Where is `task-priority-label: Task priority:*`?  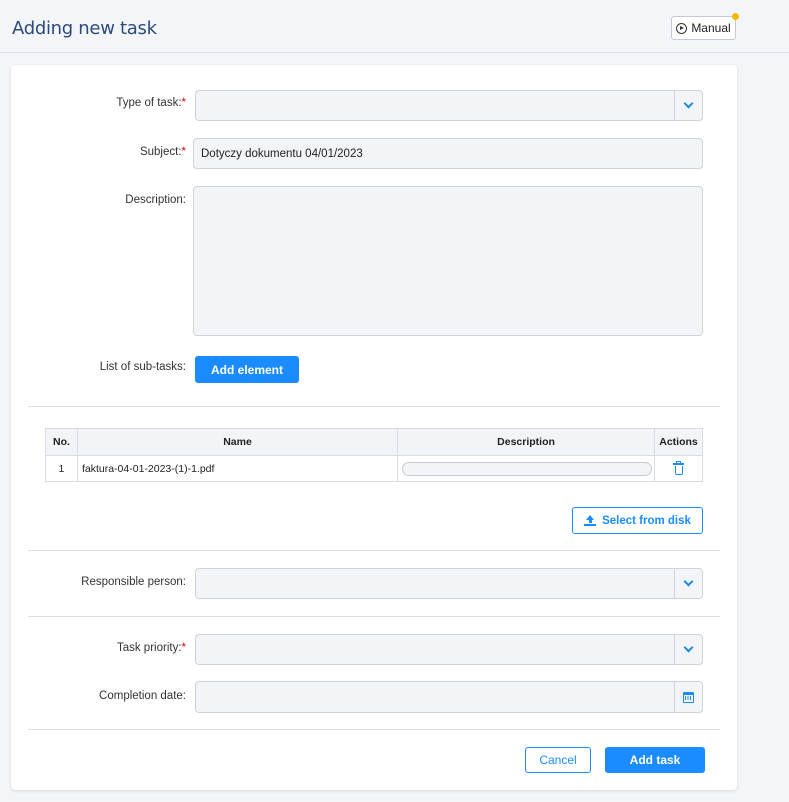 task-priority-label: Task priority:* is located at coordinates (151, 648).